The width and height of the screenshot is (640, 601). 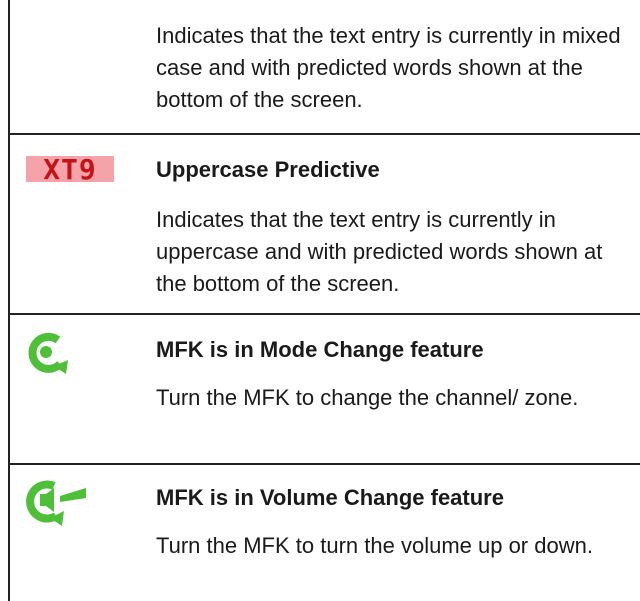 I want to click on xt9-icon-label: XT9, so click(x=70, y=169).